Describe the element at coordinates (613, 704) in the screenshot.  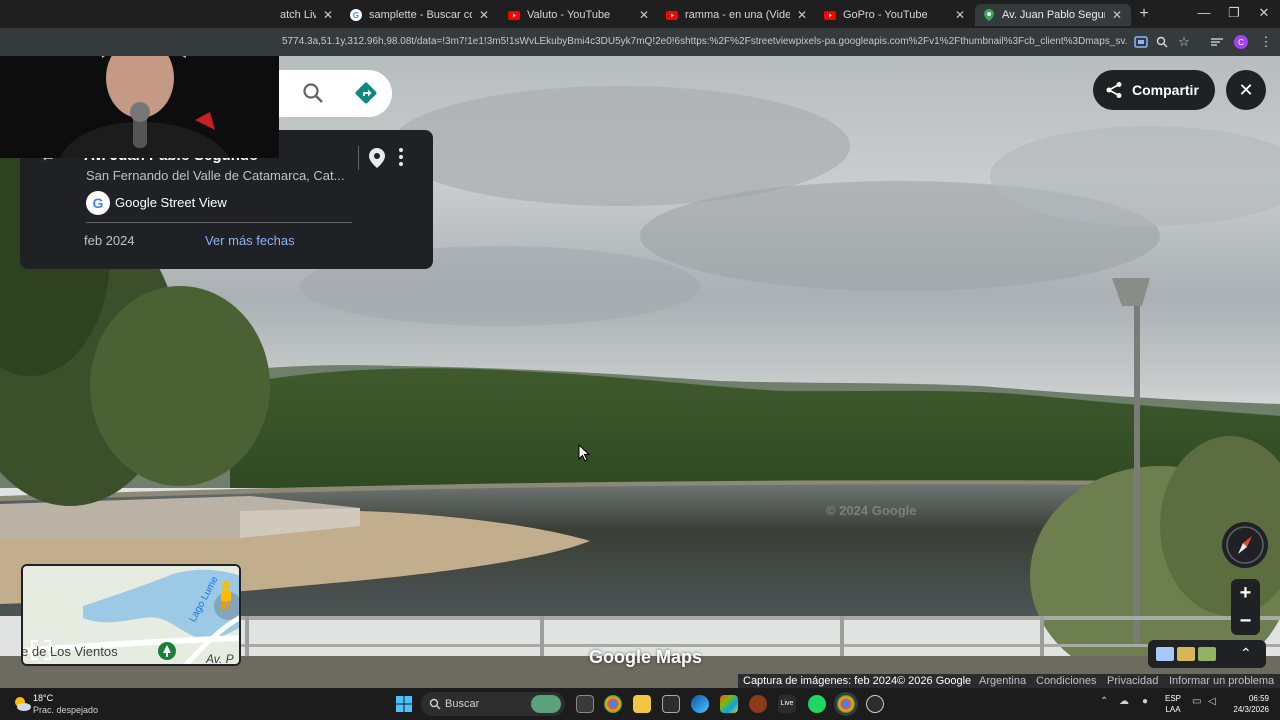
I see `chrome-icon` at that location.